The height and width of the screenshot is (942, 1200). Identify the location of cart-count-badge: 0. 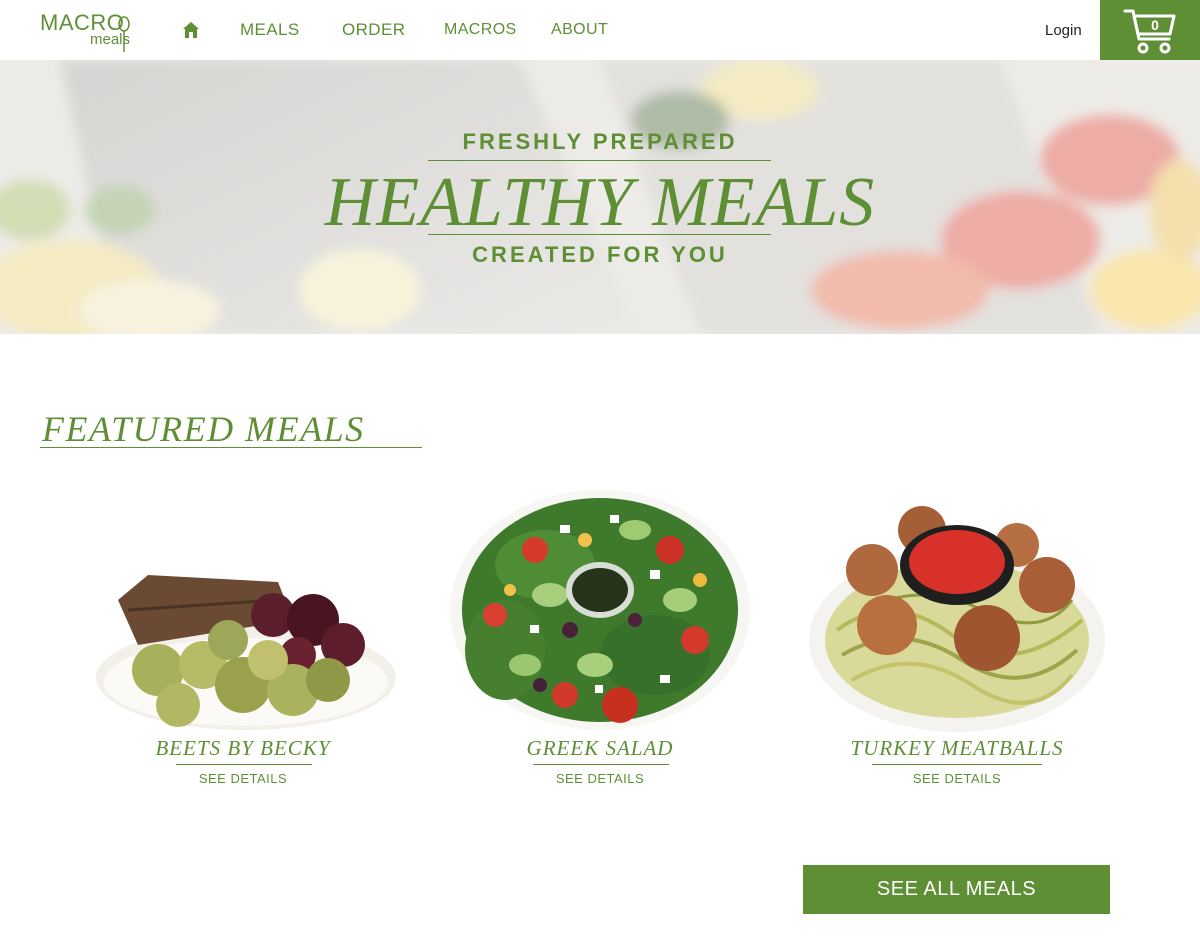
(1155, 25).